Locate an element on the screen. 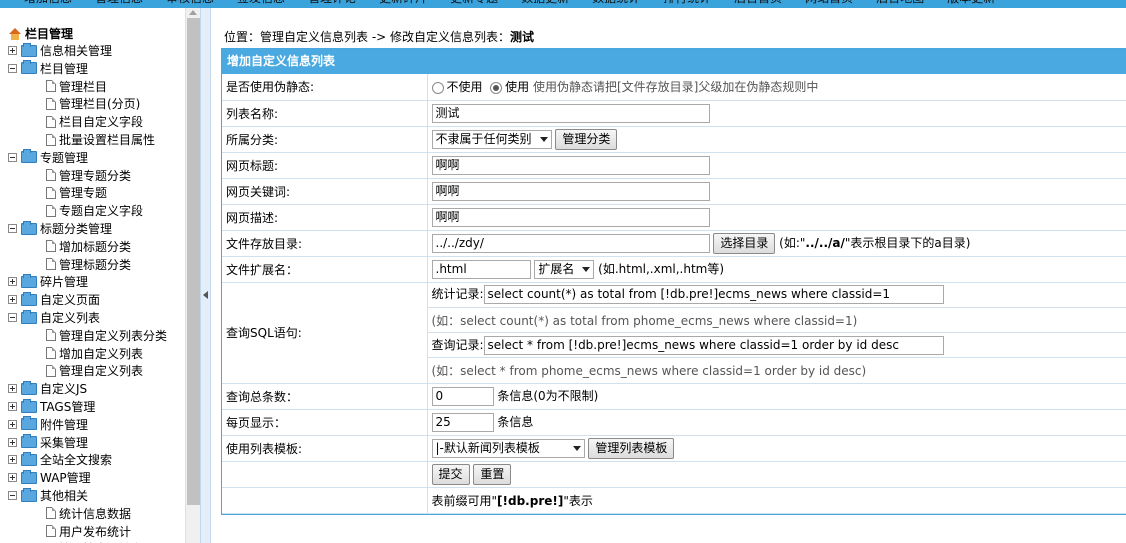 Image resolution: width=1126 pixels, height=543 pixels. tree-folder-item: 附件管理 is located at coordinates (48, 424).